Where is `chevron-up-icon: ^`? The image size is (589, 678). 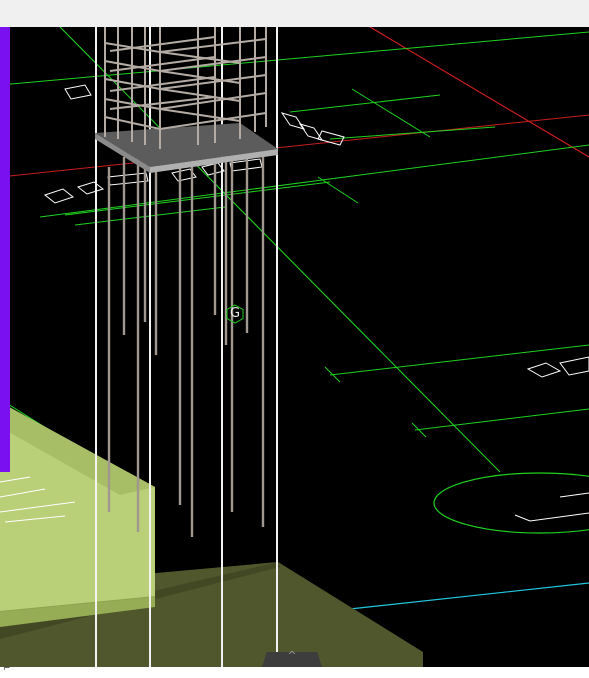 chevron-up-icon: ^ is located at coordinates (292, 655).